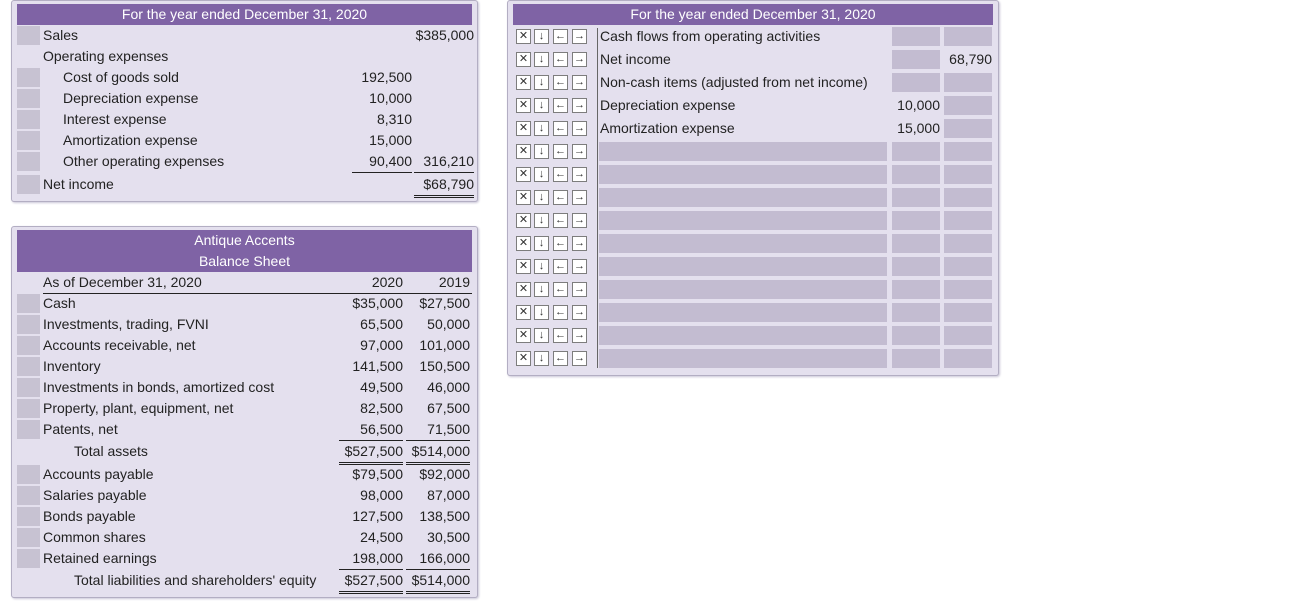 The width and height of the screenshot is (1299, 603). Describe the element at coordinates (743, 59) in the screenshot. I see `description-input: Net income` at that location.